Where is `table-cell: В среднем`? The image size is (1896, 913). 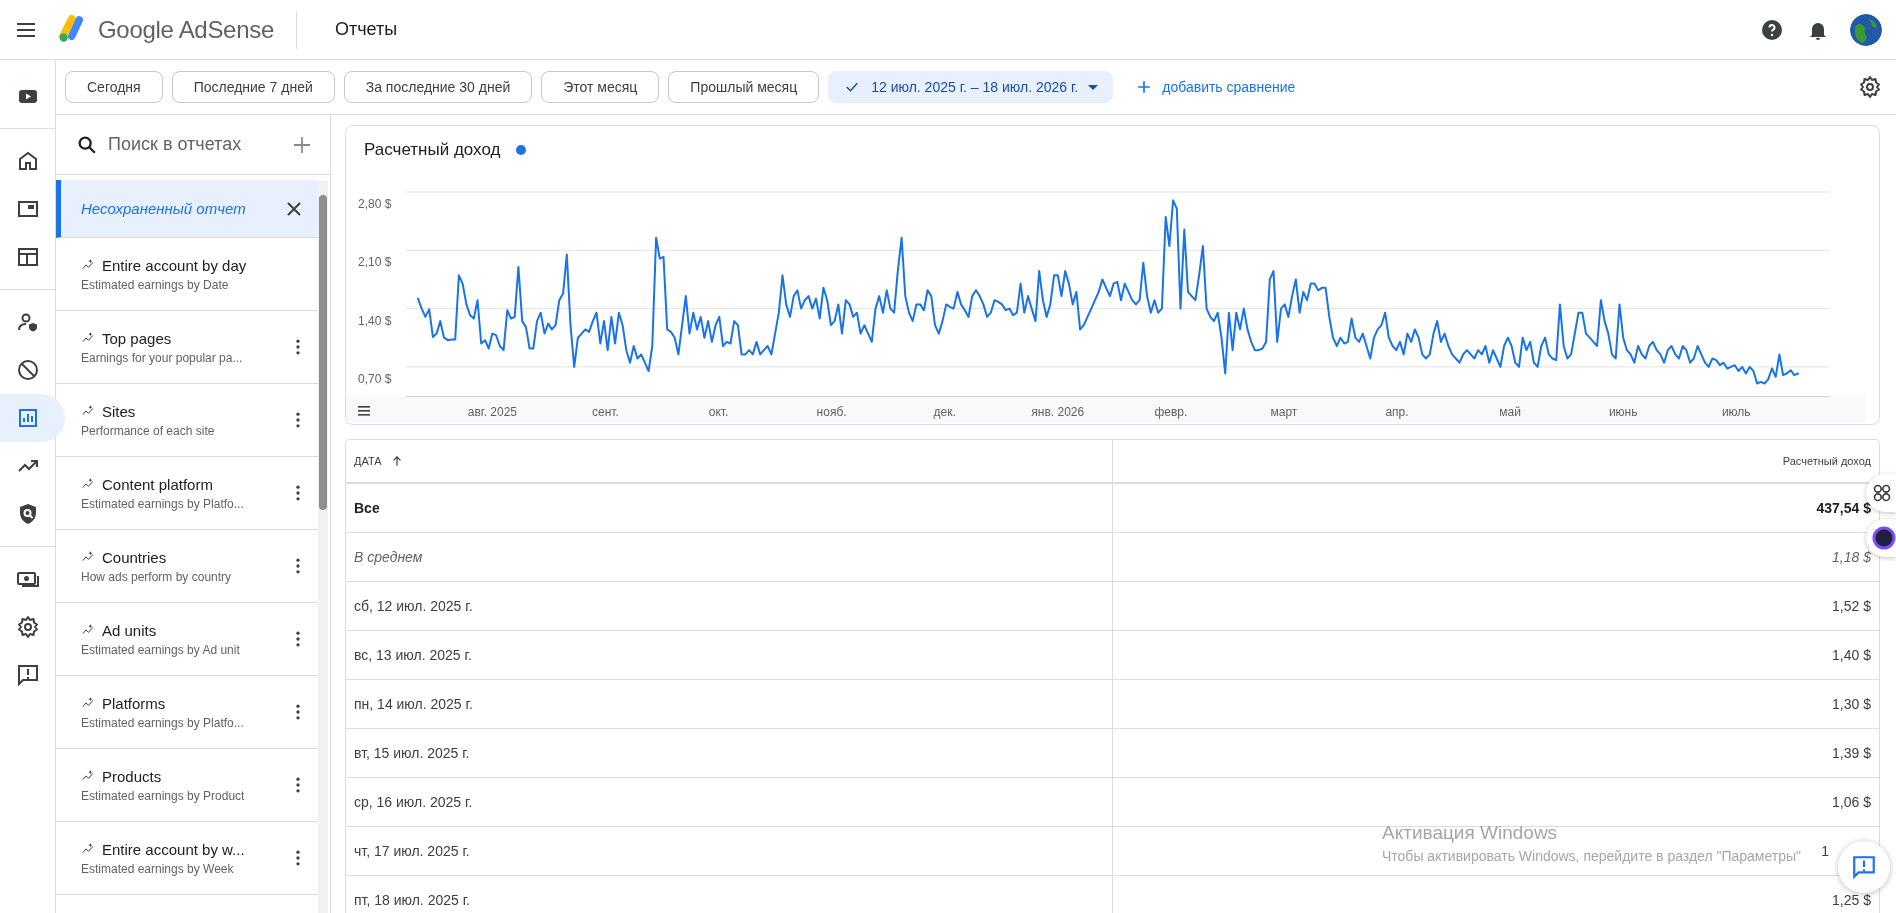
table-cell: В среднем is located at coordinates (388, 557).